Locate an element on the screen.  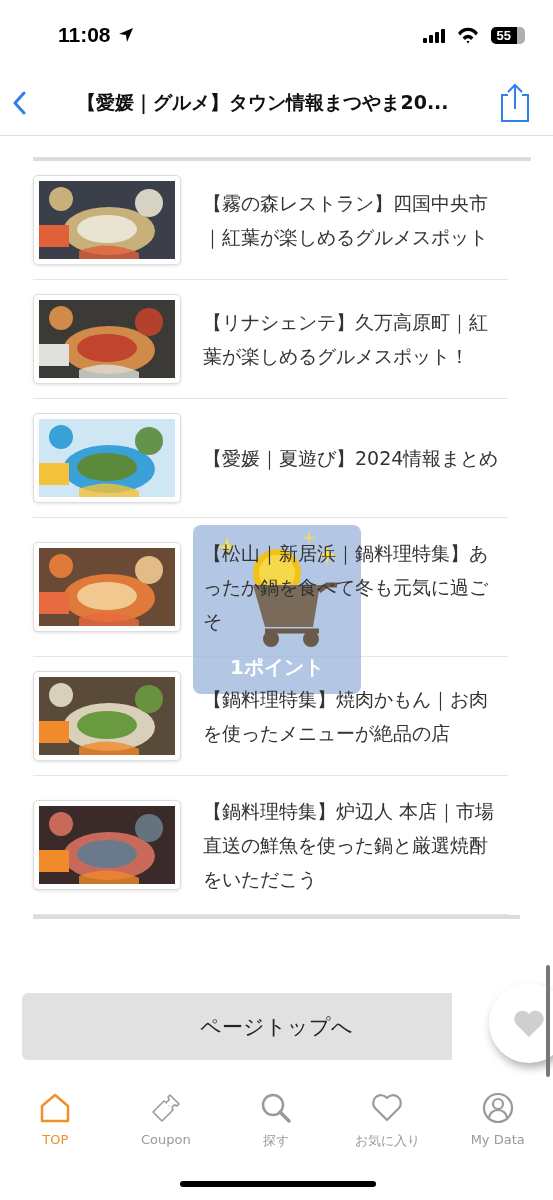
home-icon is located at coordinates (55, 1108).